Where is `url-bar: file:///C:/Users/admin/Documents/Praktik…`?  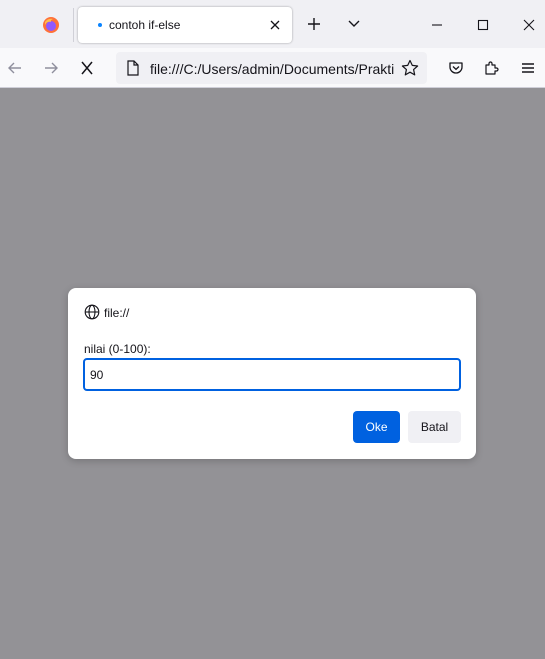
url-bar: file:///C:/Users/admin/Documents/Praktik… is located at coordinates (271, 68).